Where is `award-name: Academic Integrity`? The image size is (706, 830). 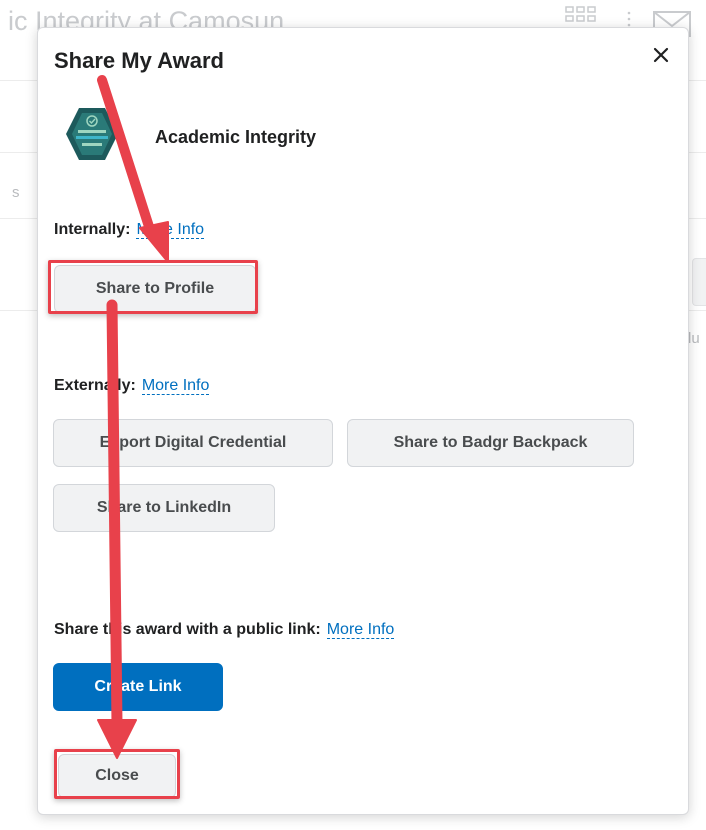 award-name: Academic Integrity is located at coordinates (236, 137).